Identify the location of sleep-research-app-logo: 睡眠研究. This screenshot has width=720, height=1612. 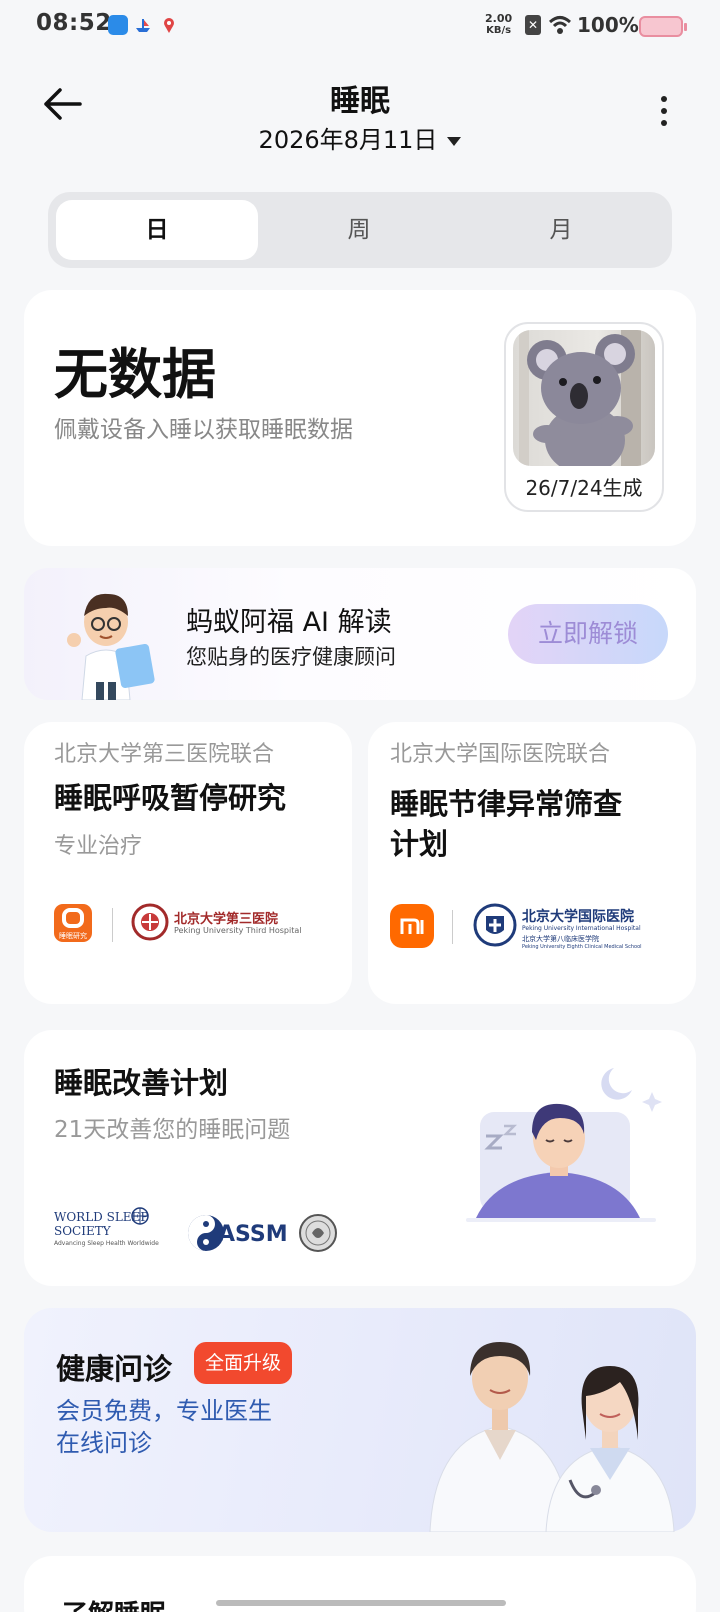
(73, 923).